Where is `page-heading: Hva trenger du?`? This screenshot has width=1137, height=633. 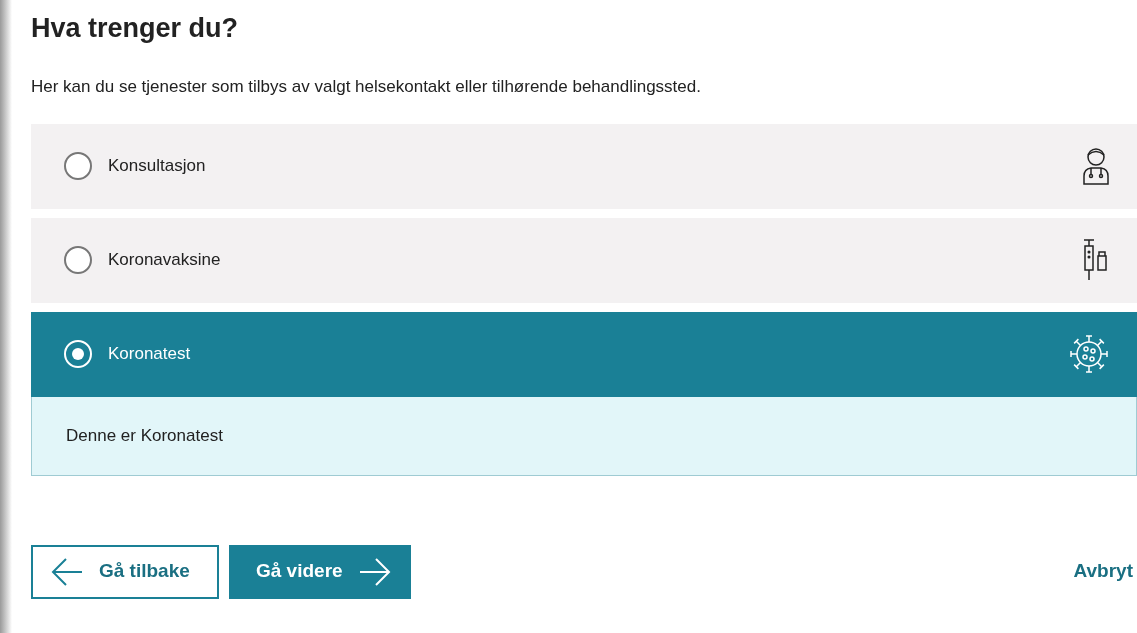
page-heading: Hva trenger du? is located at coordinates (135, 28).